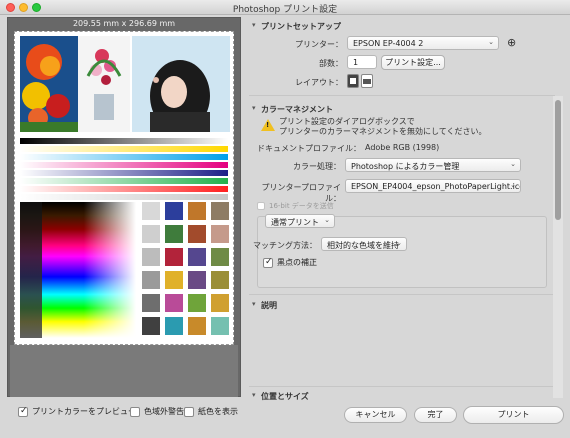 The height and width of the screenshot is (438, 570). I want to click on landscape-layout-icon, so click(367, 81).